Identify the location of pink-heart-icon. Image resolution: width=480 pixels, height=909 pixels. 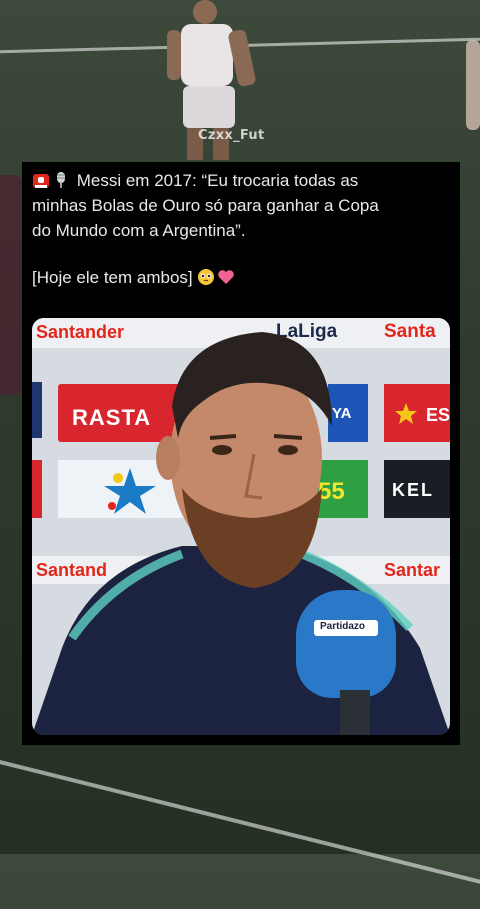
(226, 277).